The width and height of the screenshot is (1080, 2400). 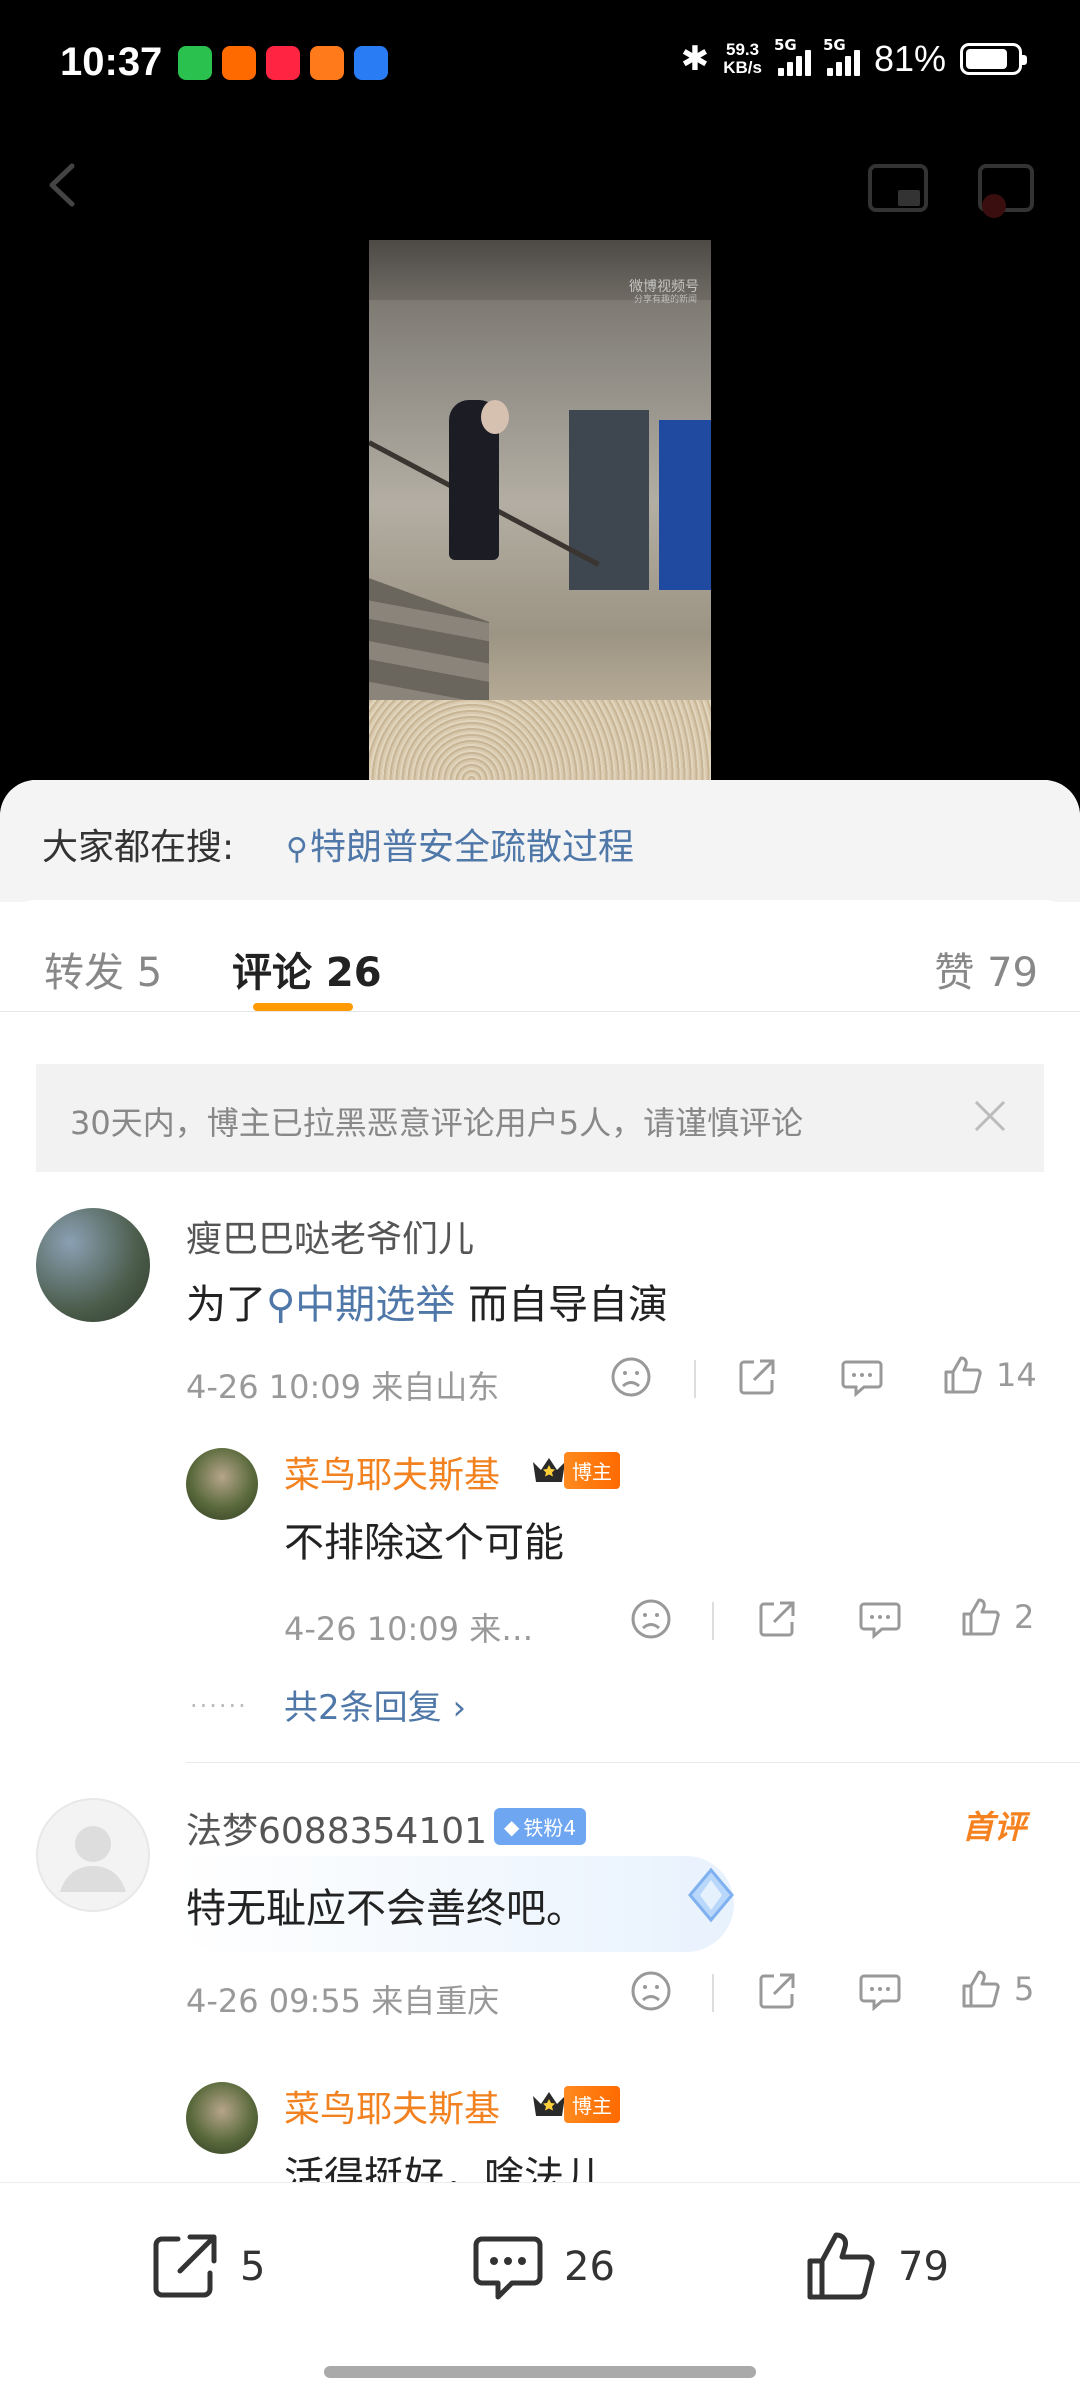 I want to click on tab-bar: 转发 5 评论 26 赞 79, so click(x=540, y=956).